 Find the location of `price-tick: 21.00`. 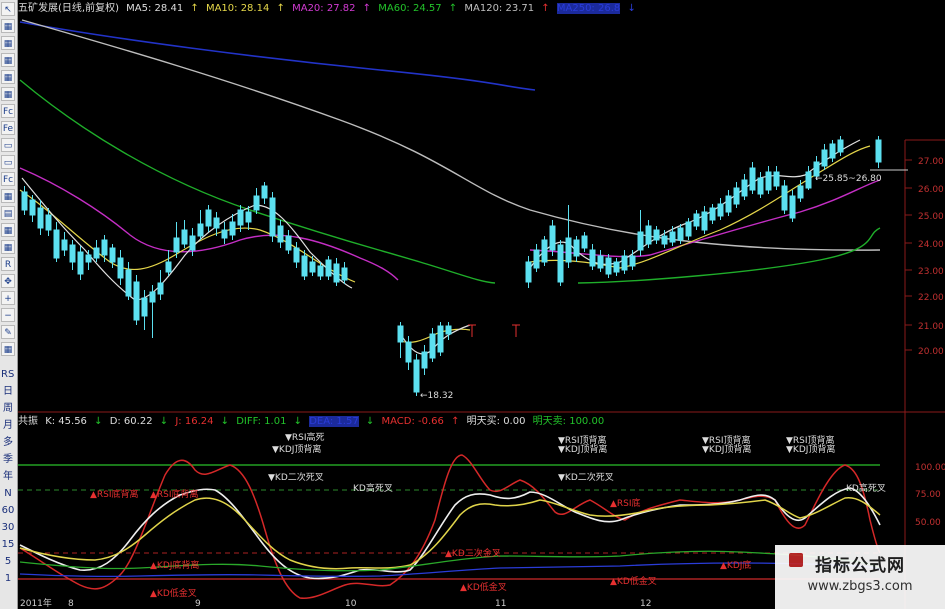

price-tick: 21.00 is located at coordinates (931, 327).